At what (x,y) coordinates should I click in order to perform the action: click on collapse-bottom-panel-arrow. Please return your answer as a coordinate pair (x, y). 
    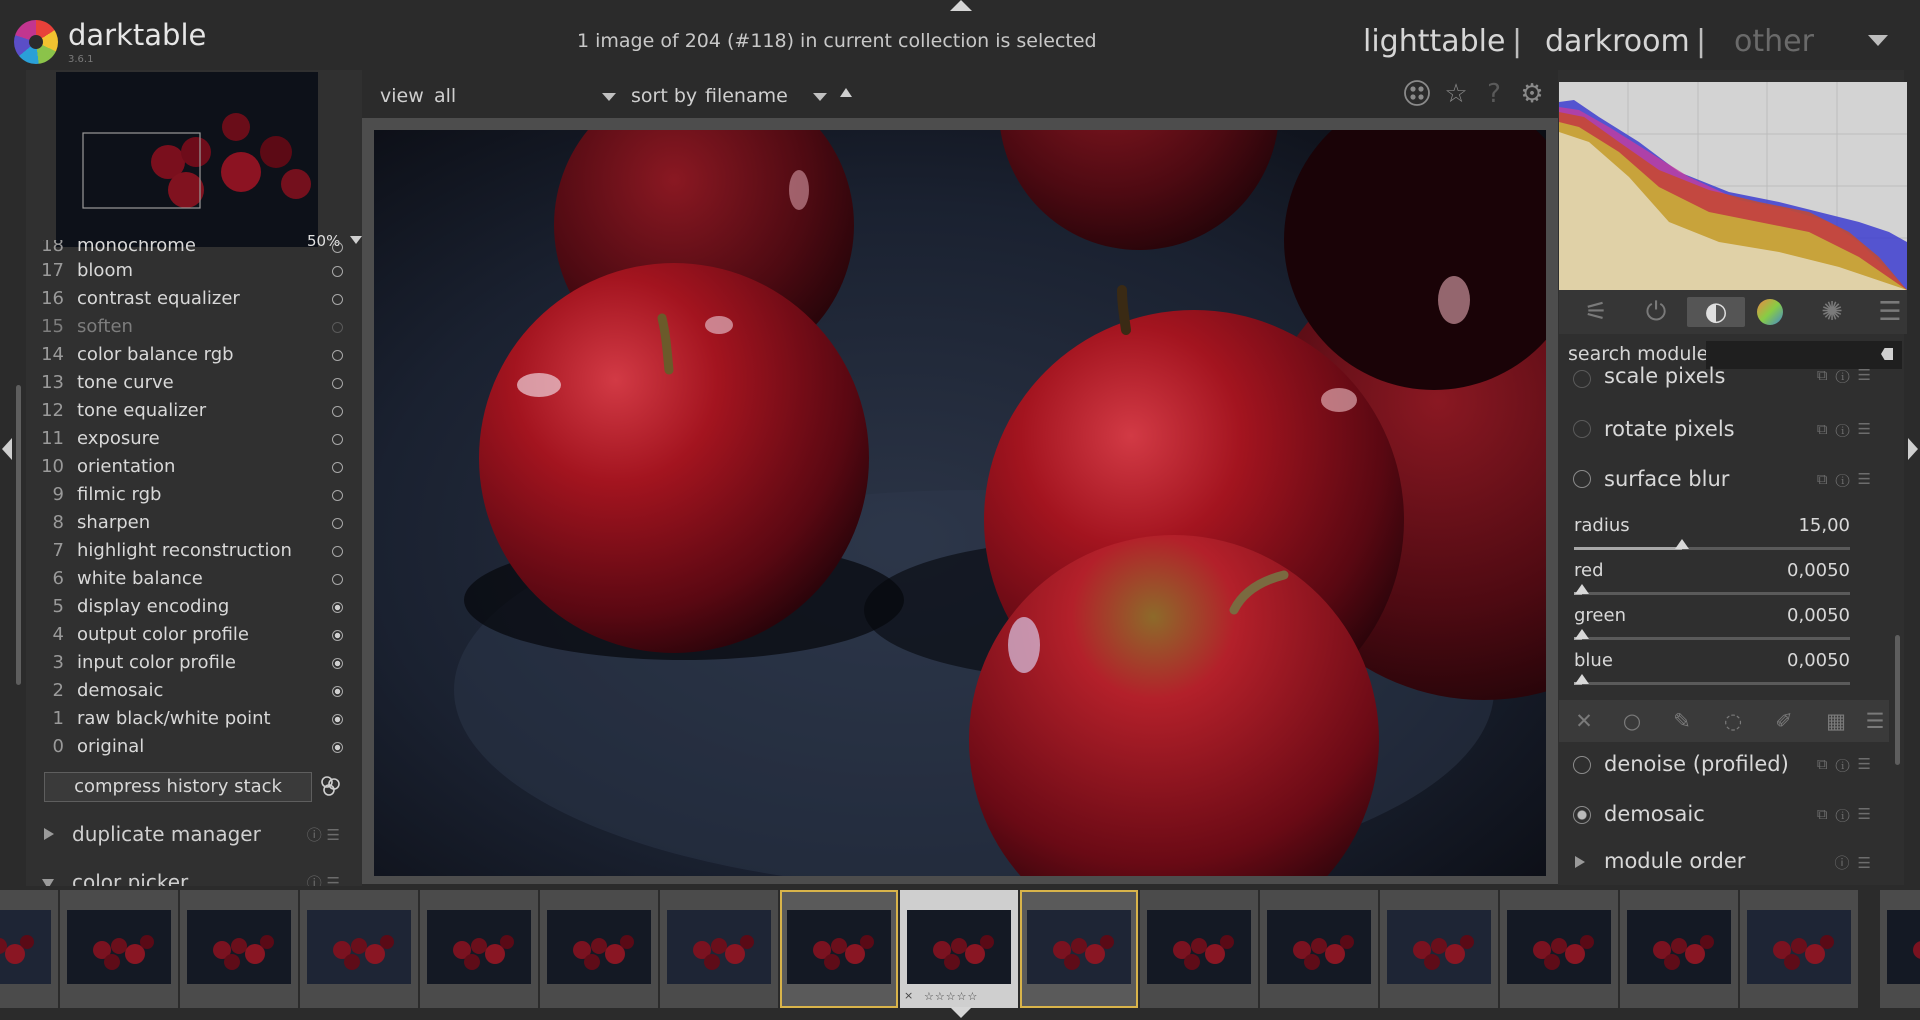
    Looking at the image, I should click on (961, 1012).